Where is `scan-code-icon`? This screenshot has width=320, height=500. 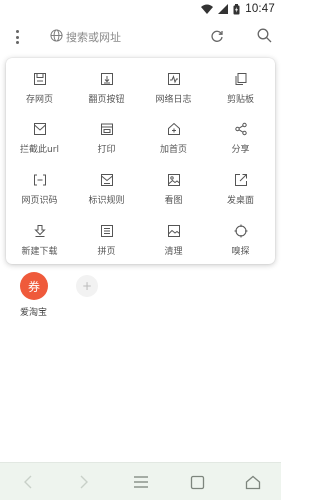
scan-code-icon is located at coordinates (40, 180).